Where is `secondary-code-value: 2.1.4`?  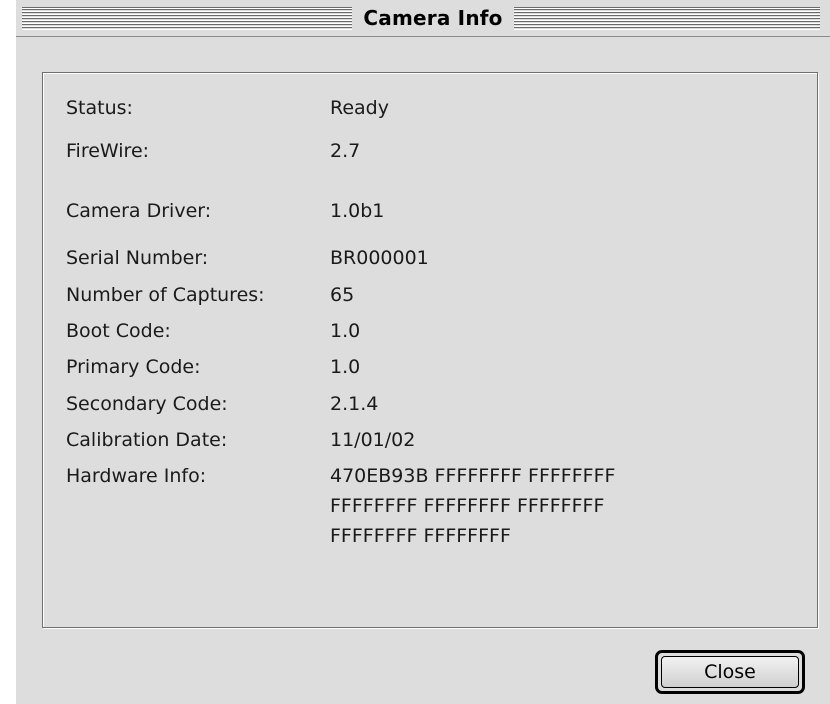 secondary-code-value: 2.1.4 is located at coordinates (354, 404).